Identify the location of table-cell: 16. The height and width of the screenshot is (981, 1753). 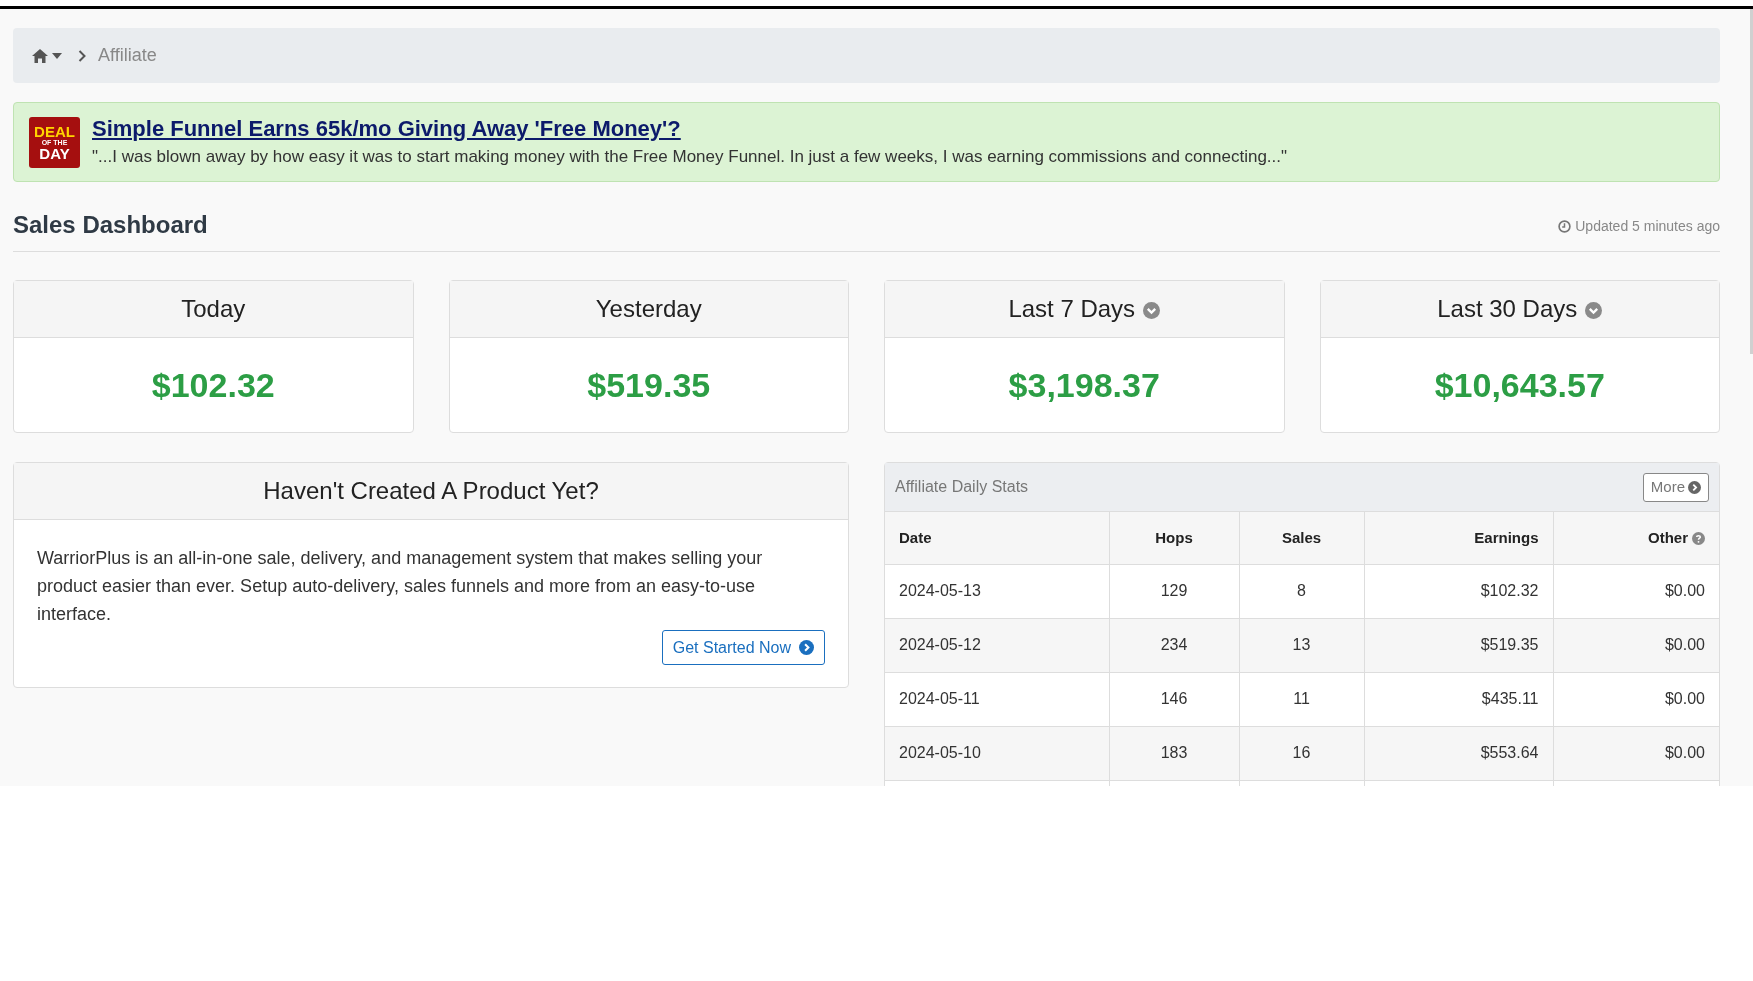
(1301, 752).